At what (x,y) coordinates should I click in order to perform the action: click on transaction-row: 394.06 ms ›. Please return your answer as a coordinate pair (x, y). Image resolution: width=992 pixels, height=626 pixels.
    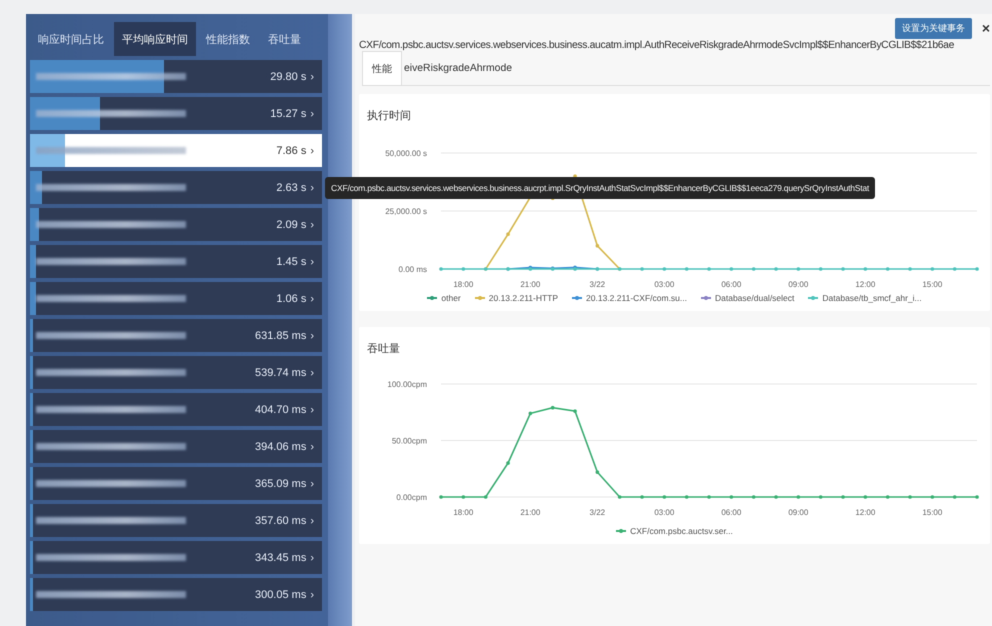
    Looking at the image, I should click on (176, 446).